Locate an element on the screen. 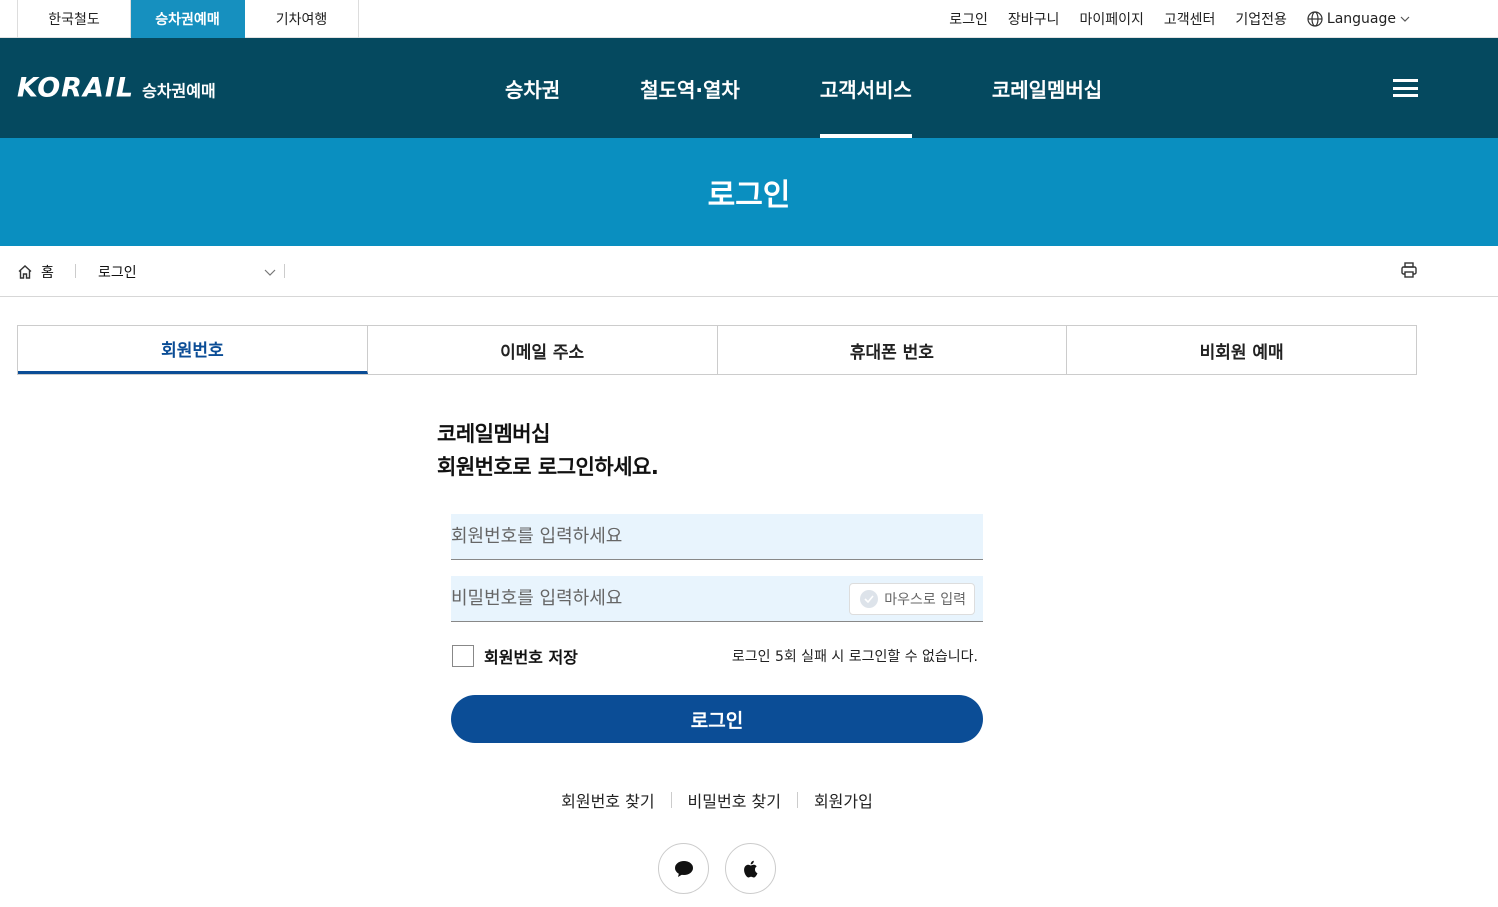 The width and height of the screenshot is (1498, 907). main-navigation: KORAIL 승차권예매 승차권 철도역·열차 고객서비스 코레일멤버십 is located at coordinates (749, 88).